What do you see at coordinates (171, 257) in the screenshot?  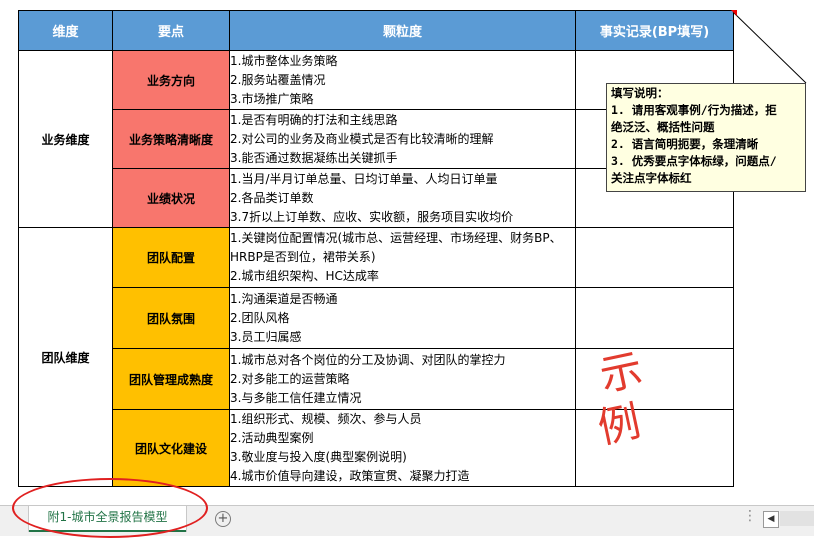 I see `key-cell: 团队配置` at bounding box center [171, 257].